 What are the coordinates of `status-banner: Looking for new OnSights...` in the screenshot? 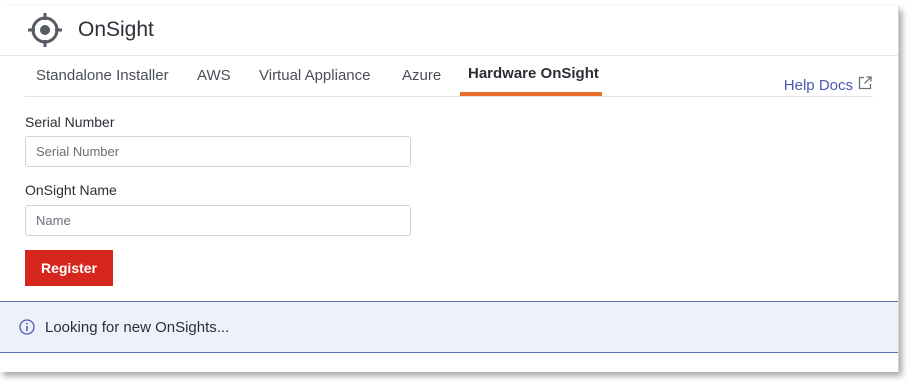 It's located at (449, 327).